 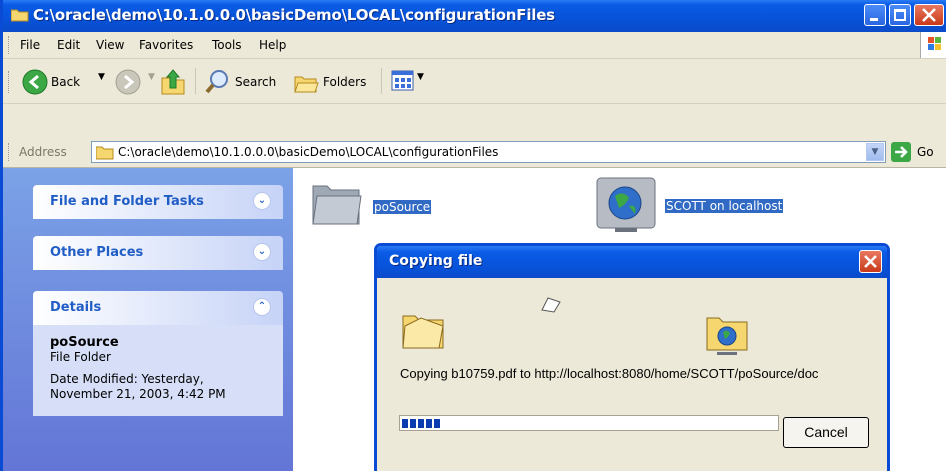 What do you see at coordinates (403, 81) in the screenshot?
I see `views-icon` at bounding box center [403, 81].